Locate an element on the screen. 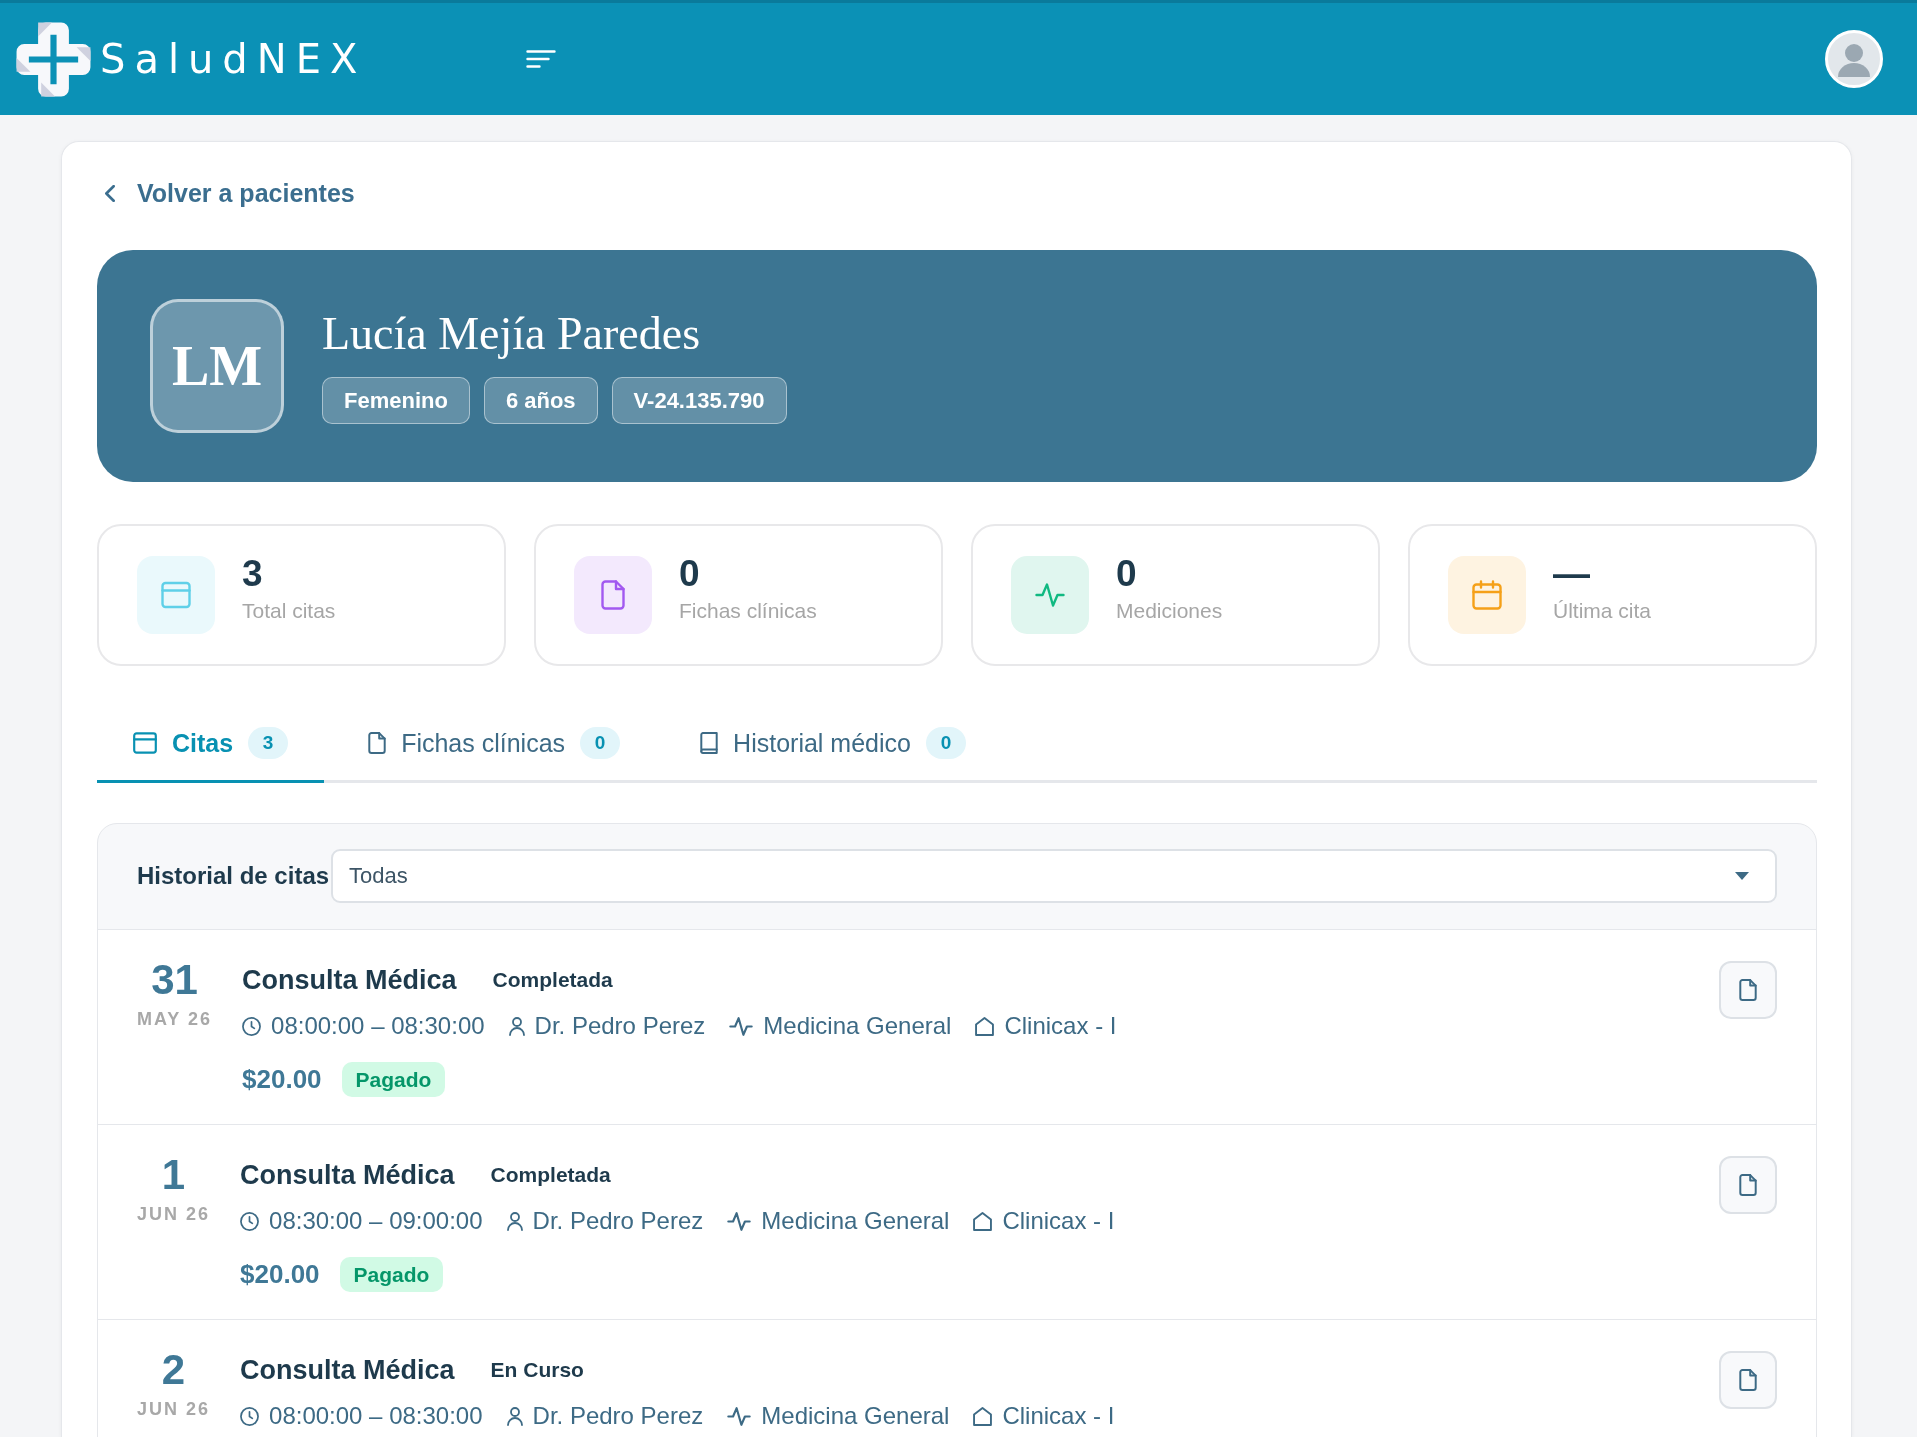 This screenshot has height=1437, width=1917. stat-value: 3 is located at coordinates (253, 573).